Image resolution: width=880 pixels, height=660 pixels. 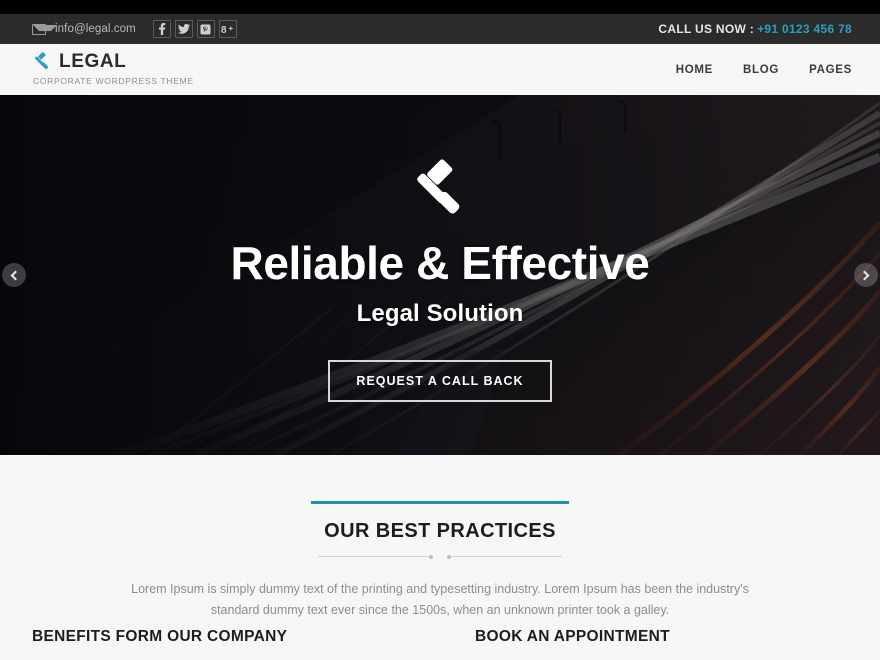 I want to click on hero-title: Reliable & Effective, so click(x=440, y=263).